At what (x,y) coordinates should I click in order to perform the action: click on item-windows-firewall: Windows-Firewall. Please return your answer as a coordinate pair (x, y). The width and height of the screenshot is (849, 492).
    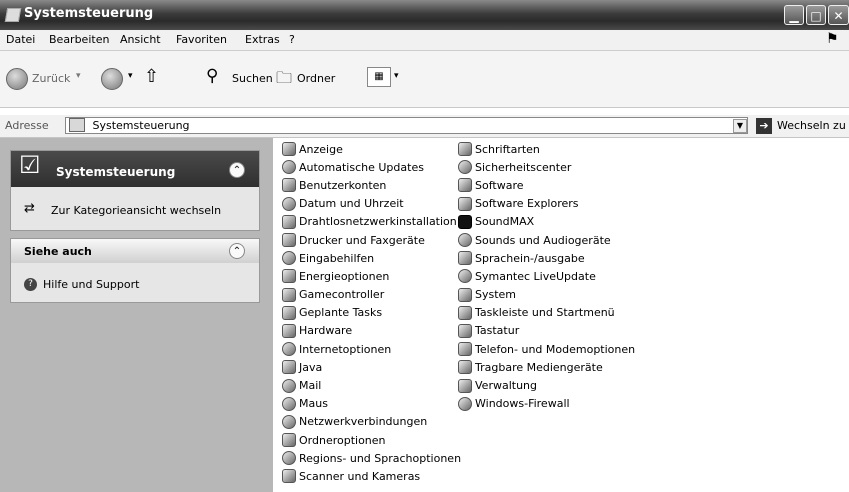
    Looking at the image, I should click on (546, 404).